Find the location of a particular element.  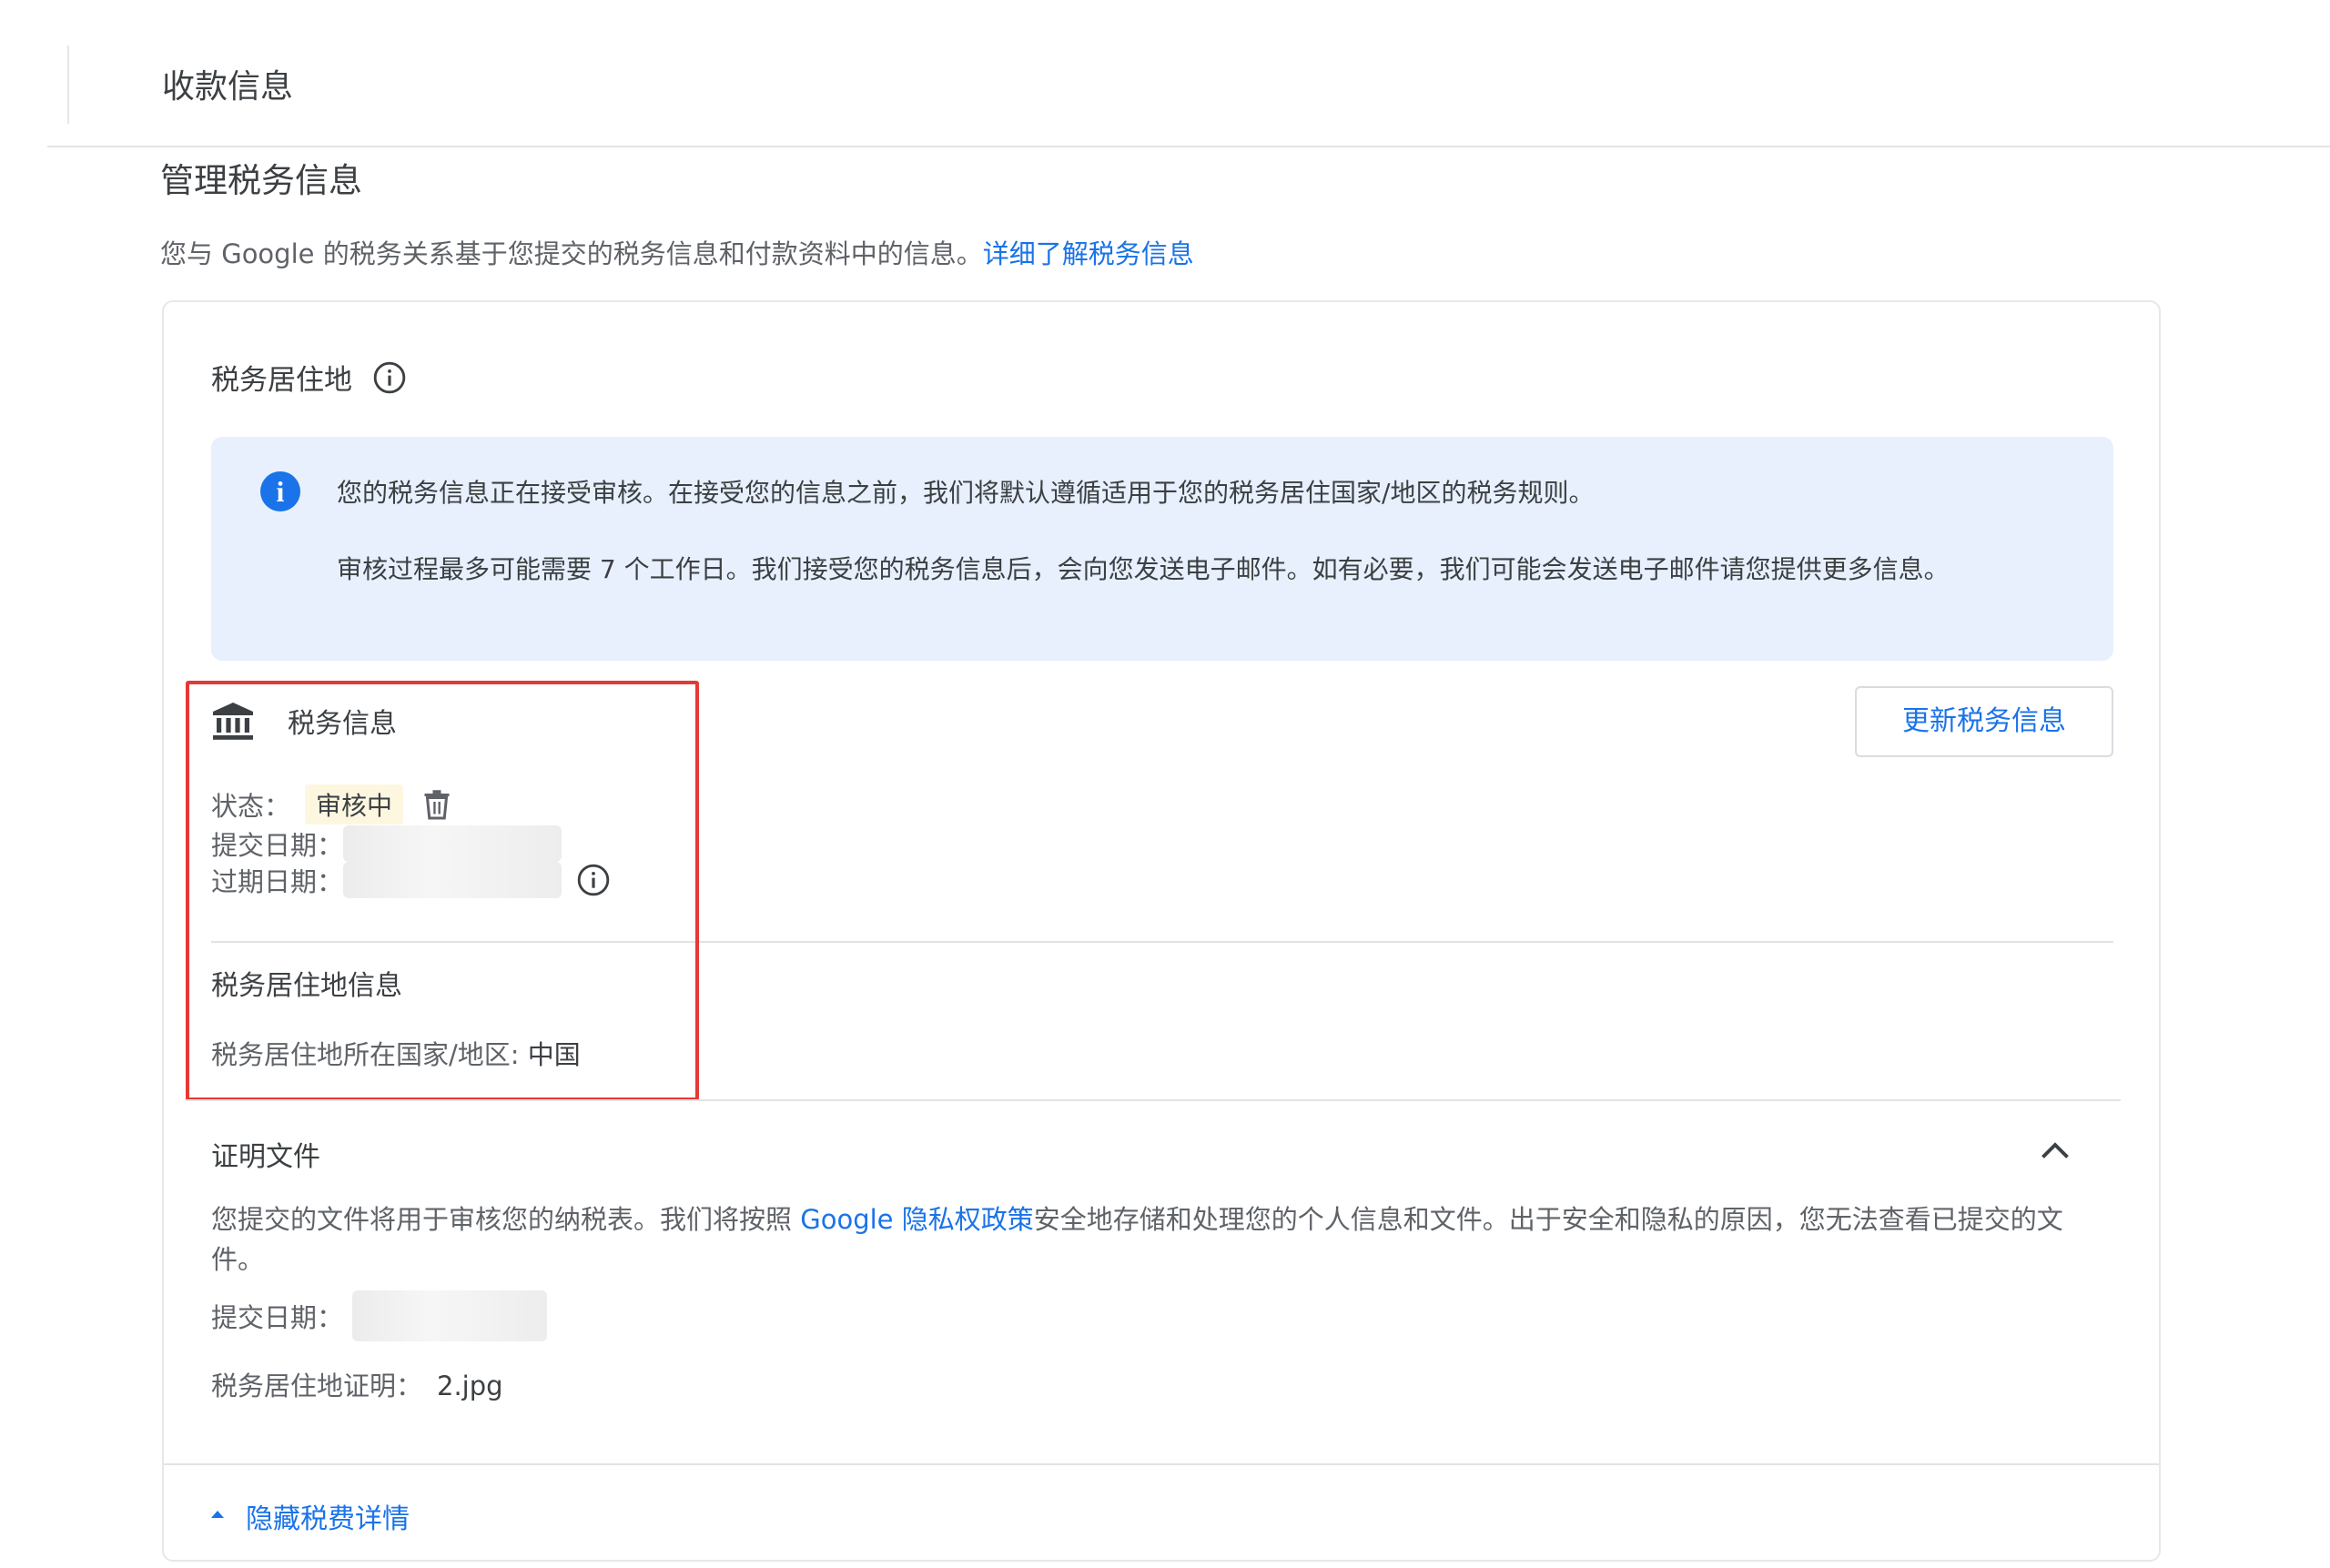

triangle-up-icon is located at coordinates (217, 1514).